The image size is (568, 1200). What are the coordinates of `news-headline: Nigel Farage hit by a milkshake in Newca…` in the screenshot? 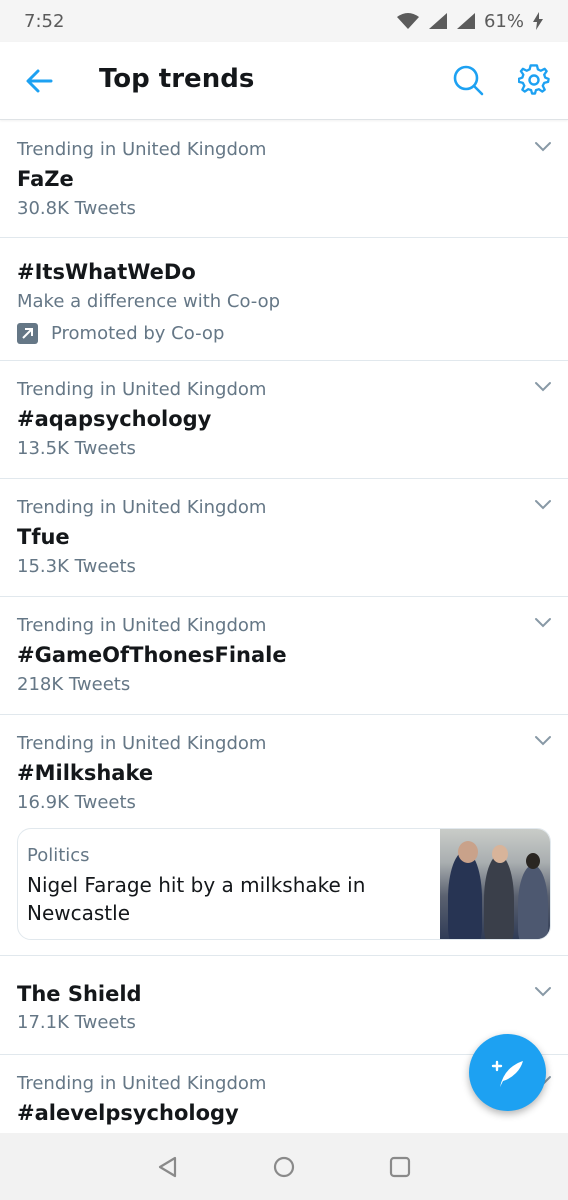 It's located at (196, 899).